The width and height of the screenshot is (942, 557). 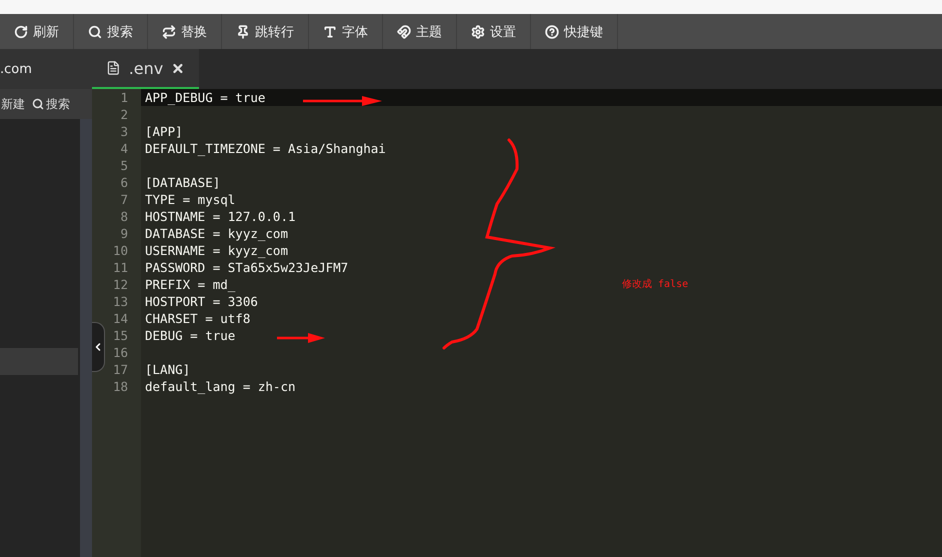 What do you see at coordinates (246, 267) in the screenshot?
I see `code-line: PASSWORD = STa65x5w23JeJFM7` at bounding box center [246, 267].